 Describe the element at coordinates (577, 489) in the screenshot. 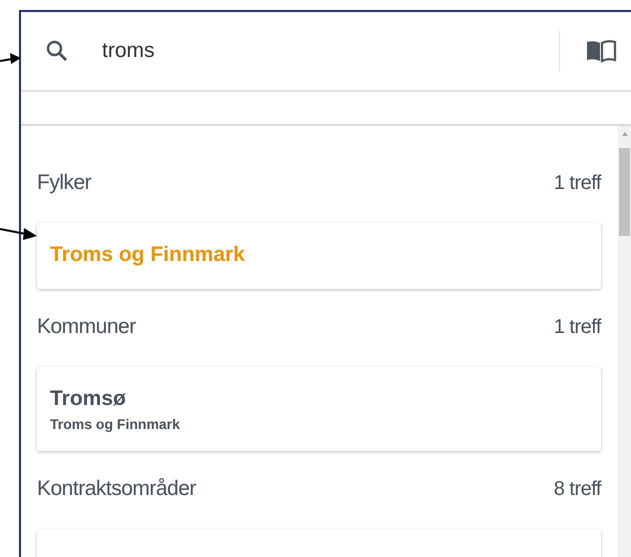

I see `result-count: 8 treff` at that location.